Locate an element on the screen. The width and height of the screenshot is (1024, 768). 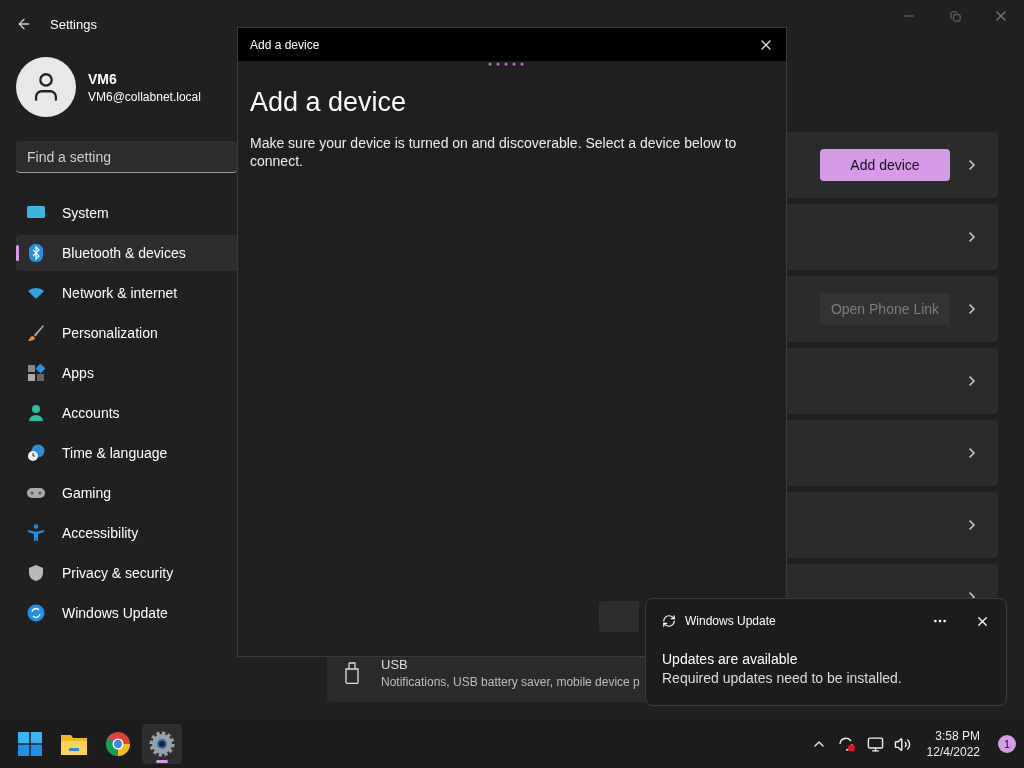
sync-alert-icon is located at coordinates (846, 744).